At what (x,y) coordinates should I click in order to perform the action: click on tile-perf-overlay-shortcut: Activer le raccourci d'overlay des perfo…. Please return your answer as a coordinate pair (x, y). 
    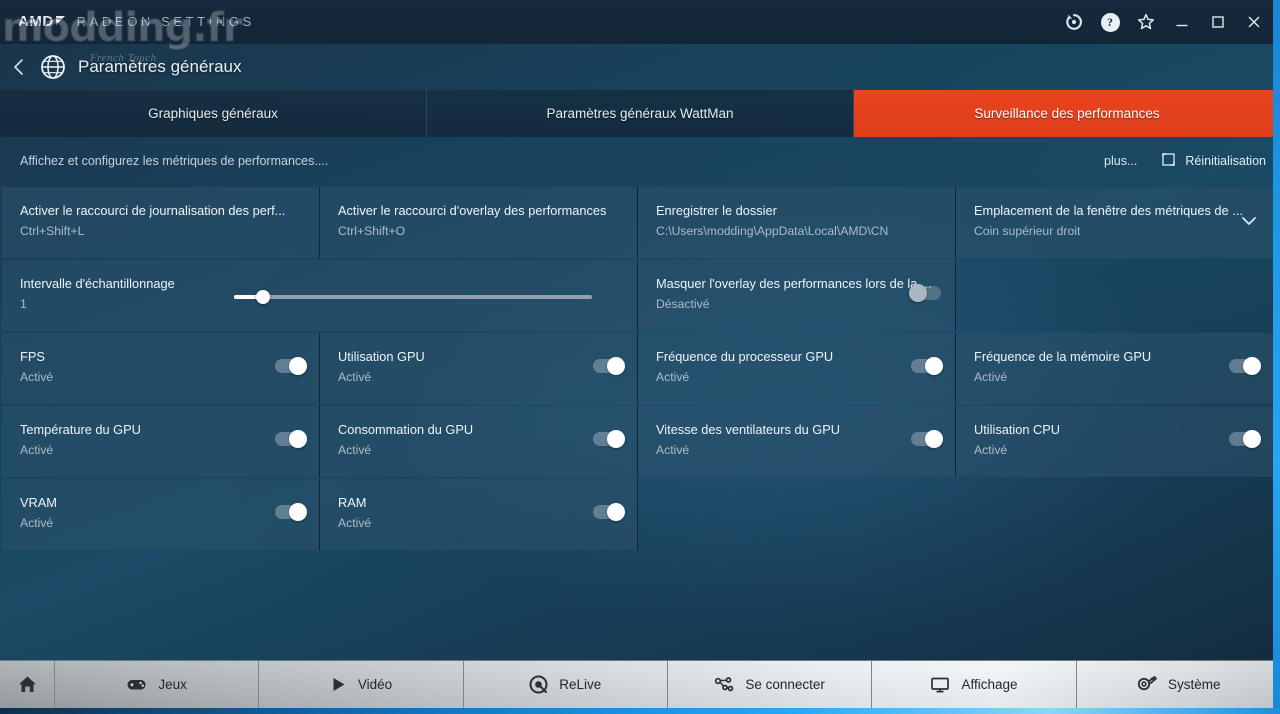
    Looking at the image, I should click on (479, 222).